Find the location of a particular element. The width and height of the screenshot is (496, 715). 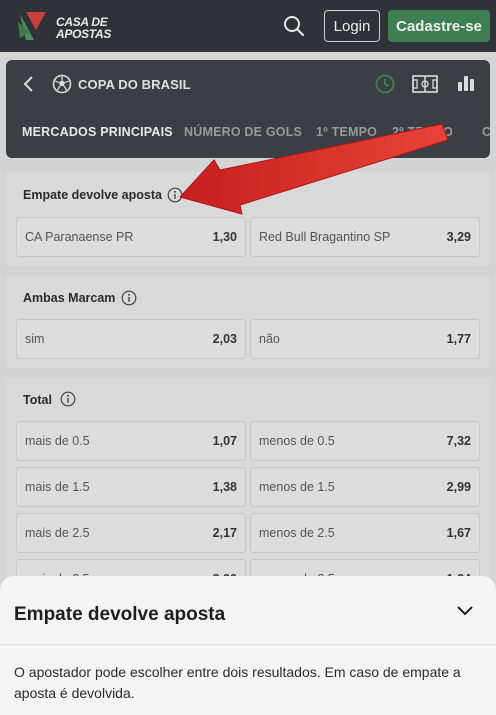

odd-value: 2,03 is located at coordinates (224, 339).